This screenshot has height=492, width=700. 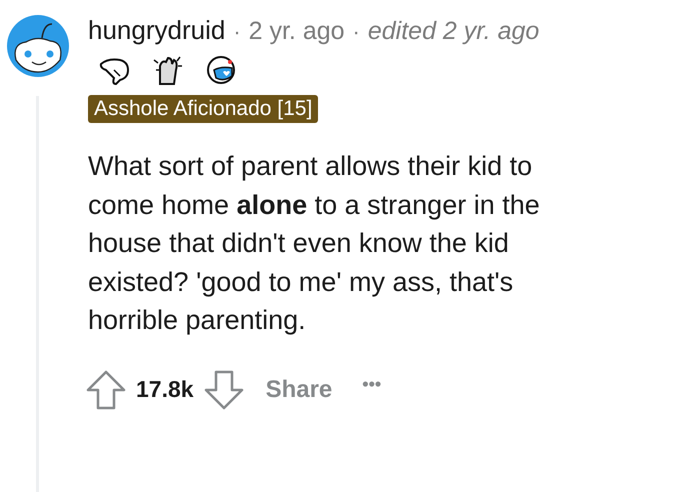 What do you see at coordinates (372, 384) in the screenshot?
I see `more-options-button: •••` at bounding box center [372, 384].